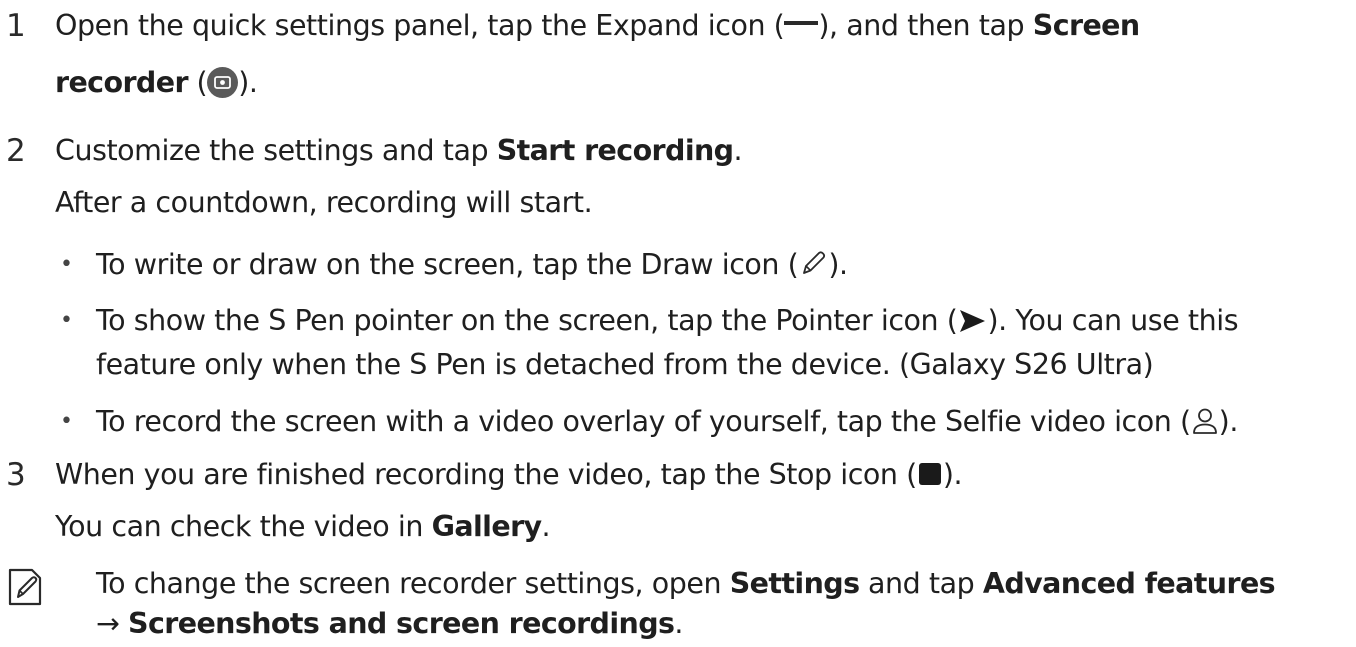  I want to click on step-1-line-2: recorder ()., so click(156, 83).